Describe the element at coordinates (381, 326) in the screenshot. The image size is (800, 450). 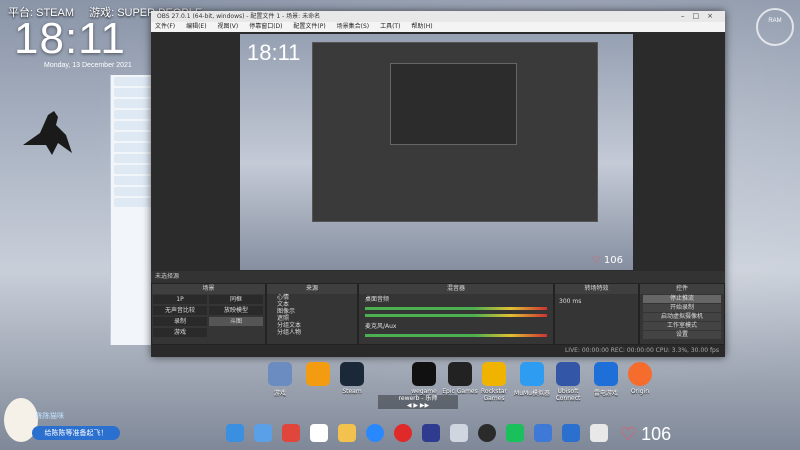
I see `mixer-mic: 麦克风/Aux` at that location.